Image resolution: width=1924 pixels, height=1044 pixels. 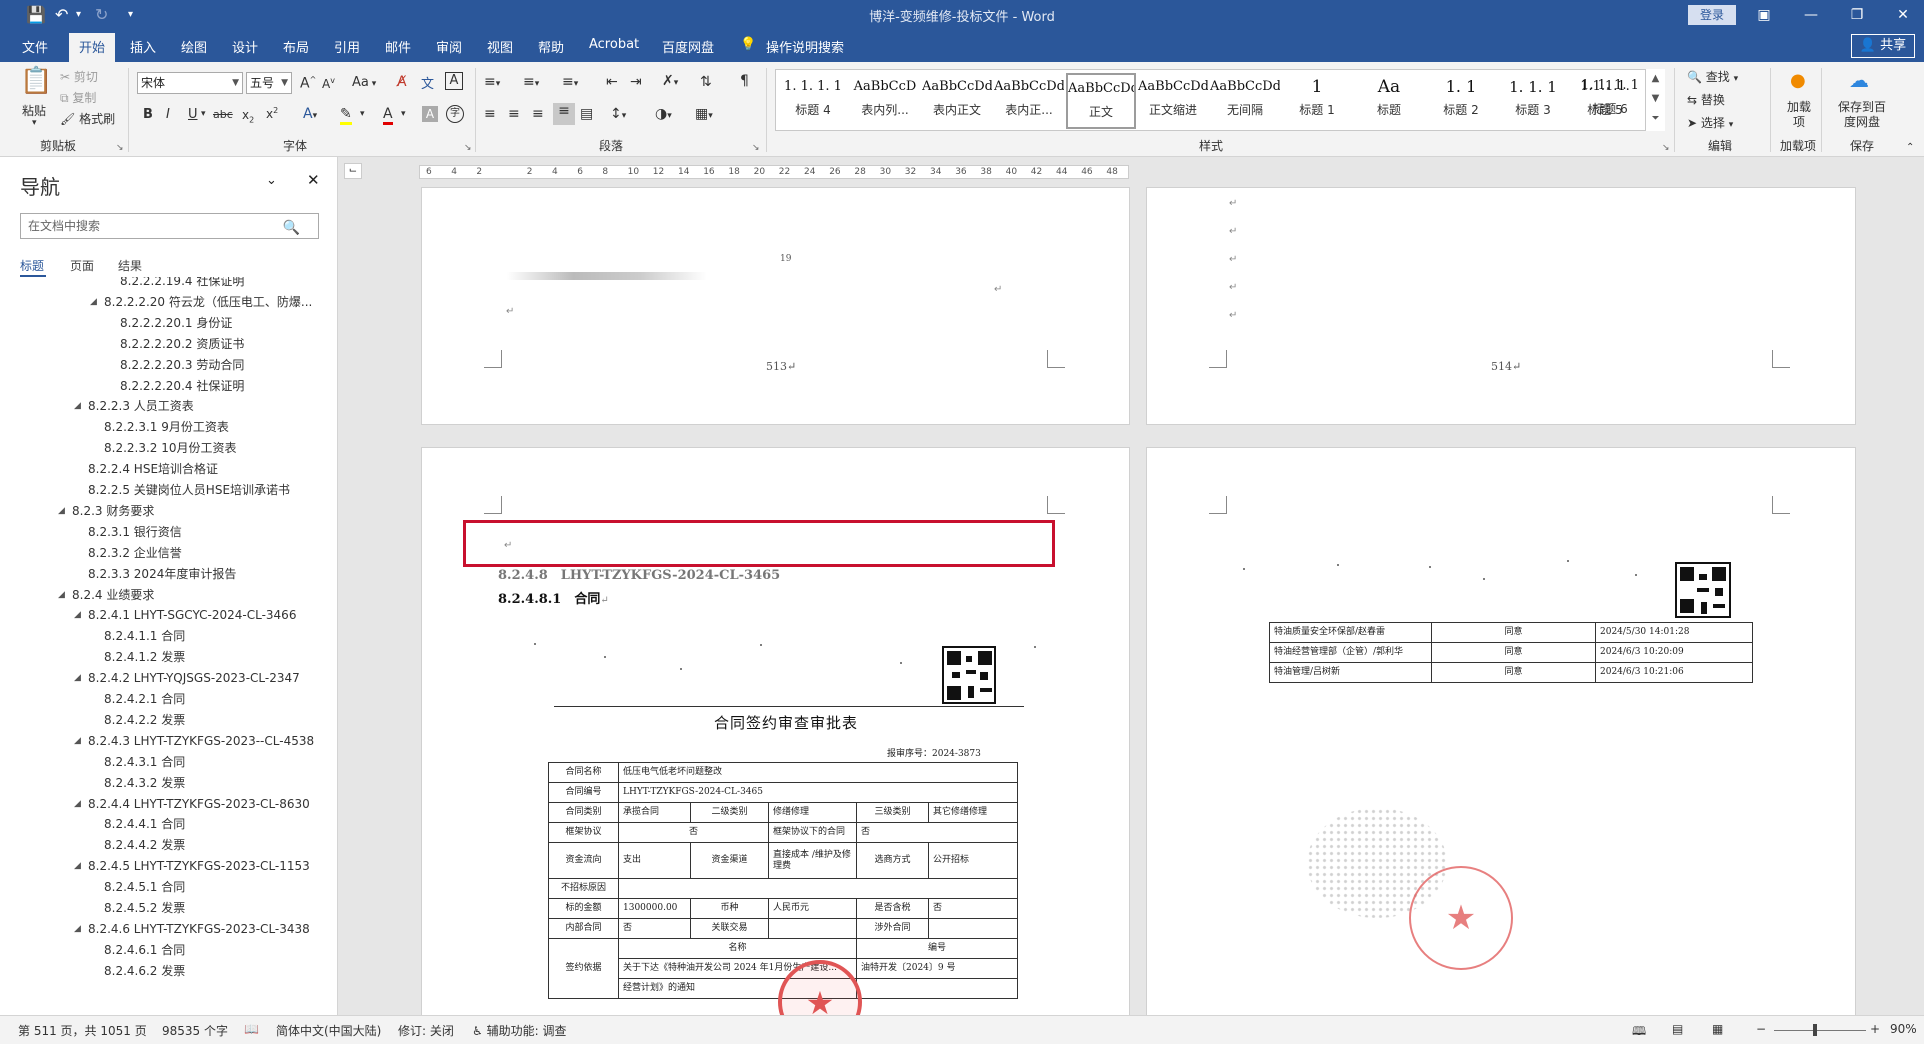 What do you see at coordinates (34, 123) in the screenshot?
I see `paste-dropdown-icon: ▾` at bounding box center [34, 123].